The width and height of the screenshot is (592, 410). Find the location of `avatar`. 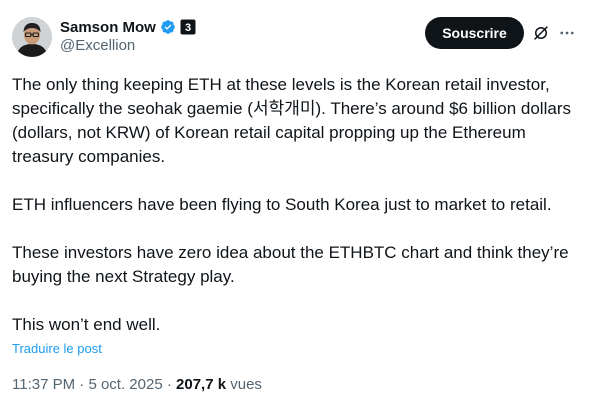

avatar is located at coordinates (32, 37).